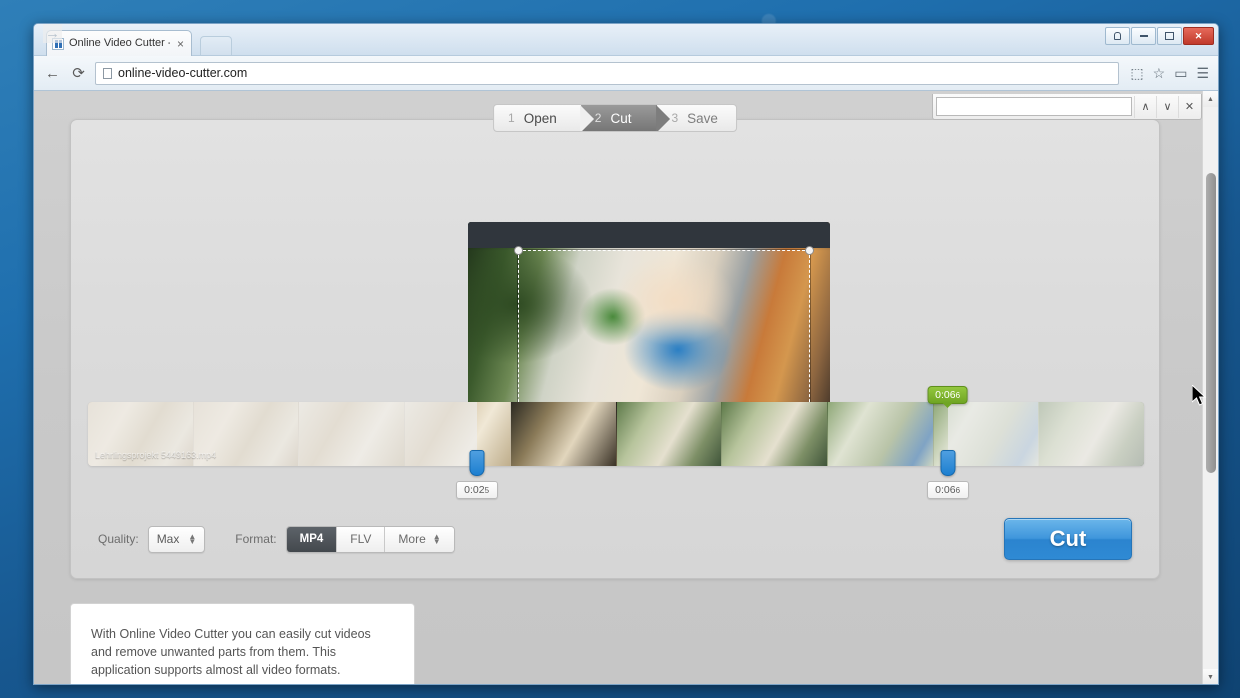 This screenshot has height=698, width=1240. Describe the element at coordinates (168, 539) in the screenshot. I see `quality-value: Max` at that location.